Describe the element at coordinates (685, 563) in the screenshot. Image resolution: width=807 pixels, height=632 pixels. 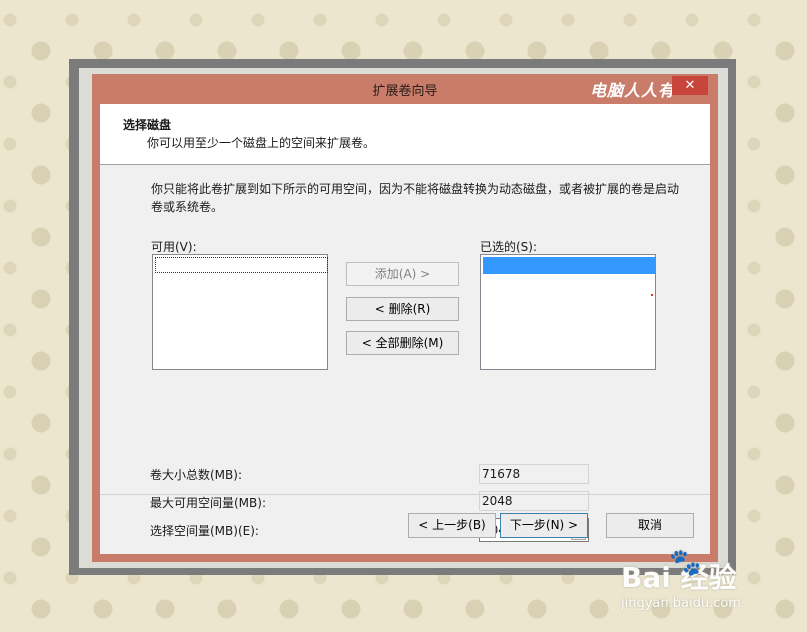
I see `paw-icon: 🐾` at that location.